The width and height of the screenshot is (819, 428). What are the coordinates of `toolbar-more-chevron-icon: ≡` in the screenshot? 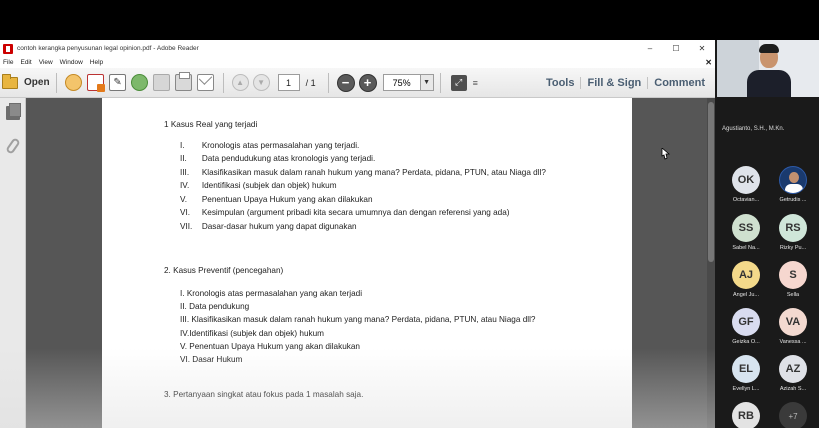 It's located at (475, 83).